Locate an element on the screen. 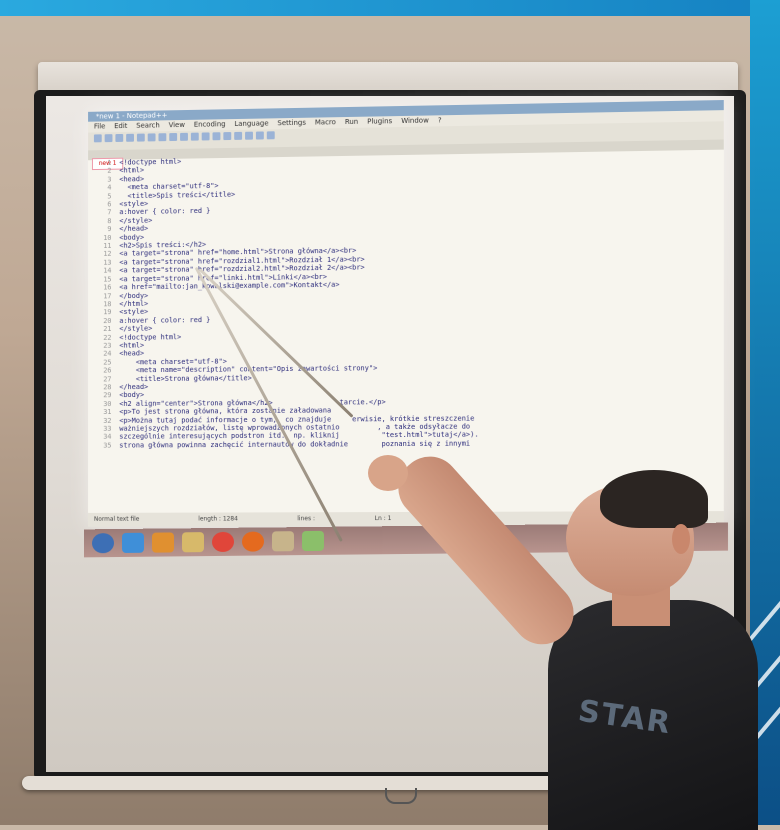 Image resolution: width=780 pixels, height=830 pixels. zoom-out-icon is located at coordinates (249, 135).